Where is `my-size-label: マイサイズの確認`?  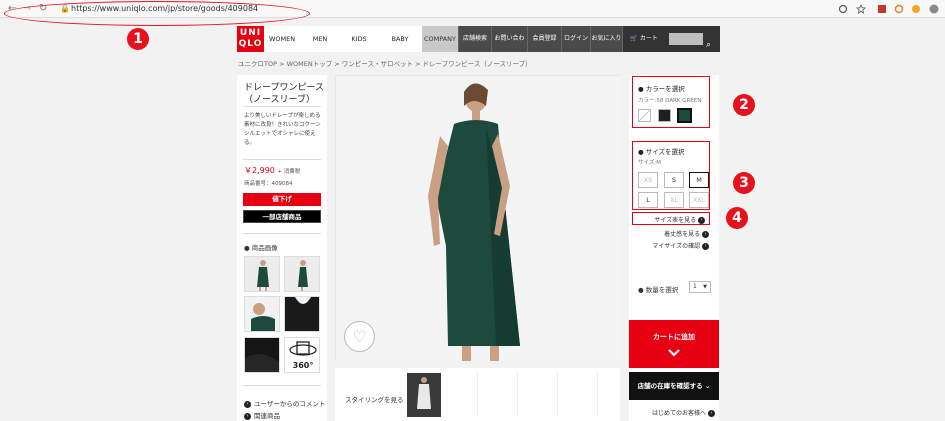 my-size-label: マイサイズの確認 is located at coordinates (676, 246).